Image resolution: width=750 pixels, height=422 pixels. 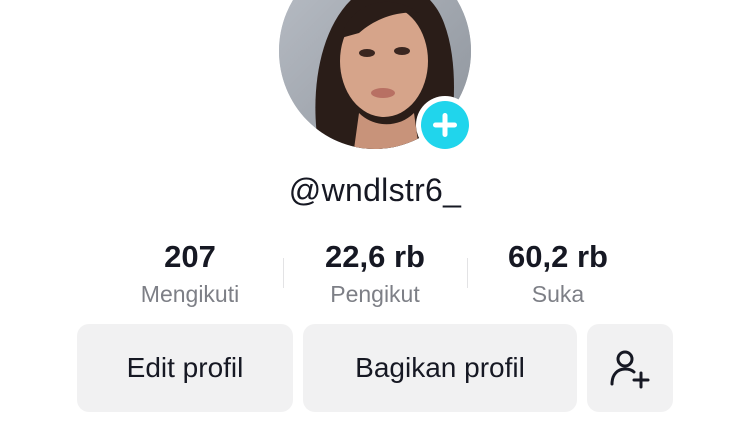 I want to click on add-user-icon, so click(x=630, y=369).